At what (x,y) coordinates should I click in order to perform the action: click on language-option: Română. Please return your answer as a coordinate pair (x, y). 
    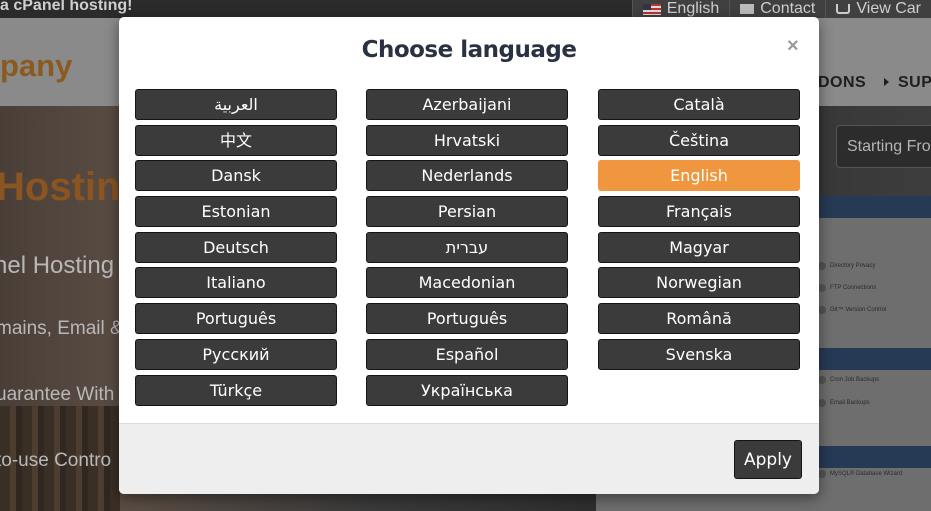
    Looking at the image, I should click on (699, 319).